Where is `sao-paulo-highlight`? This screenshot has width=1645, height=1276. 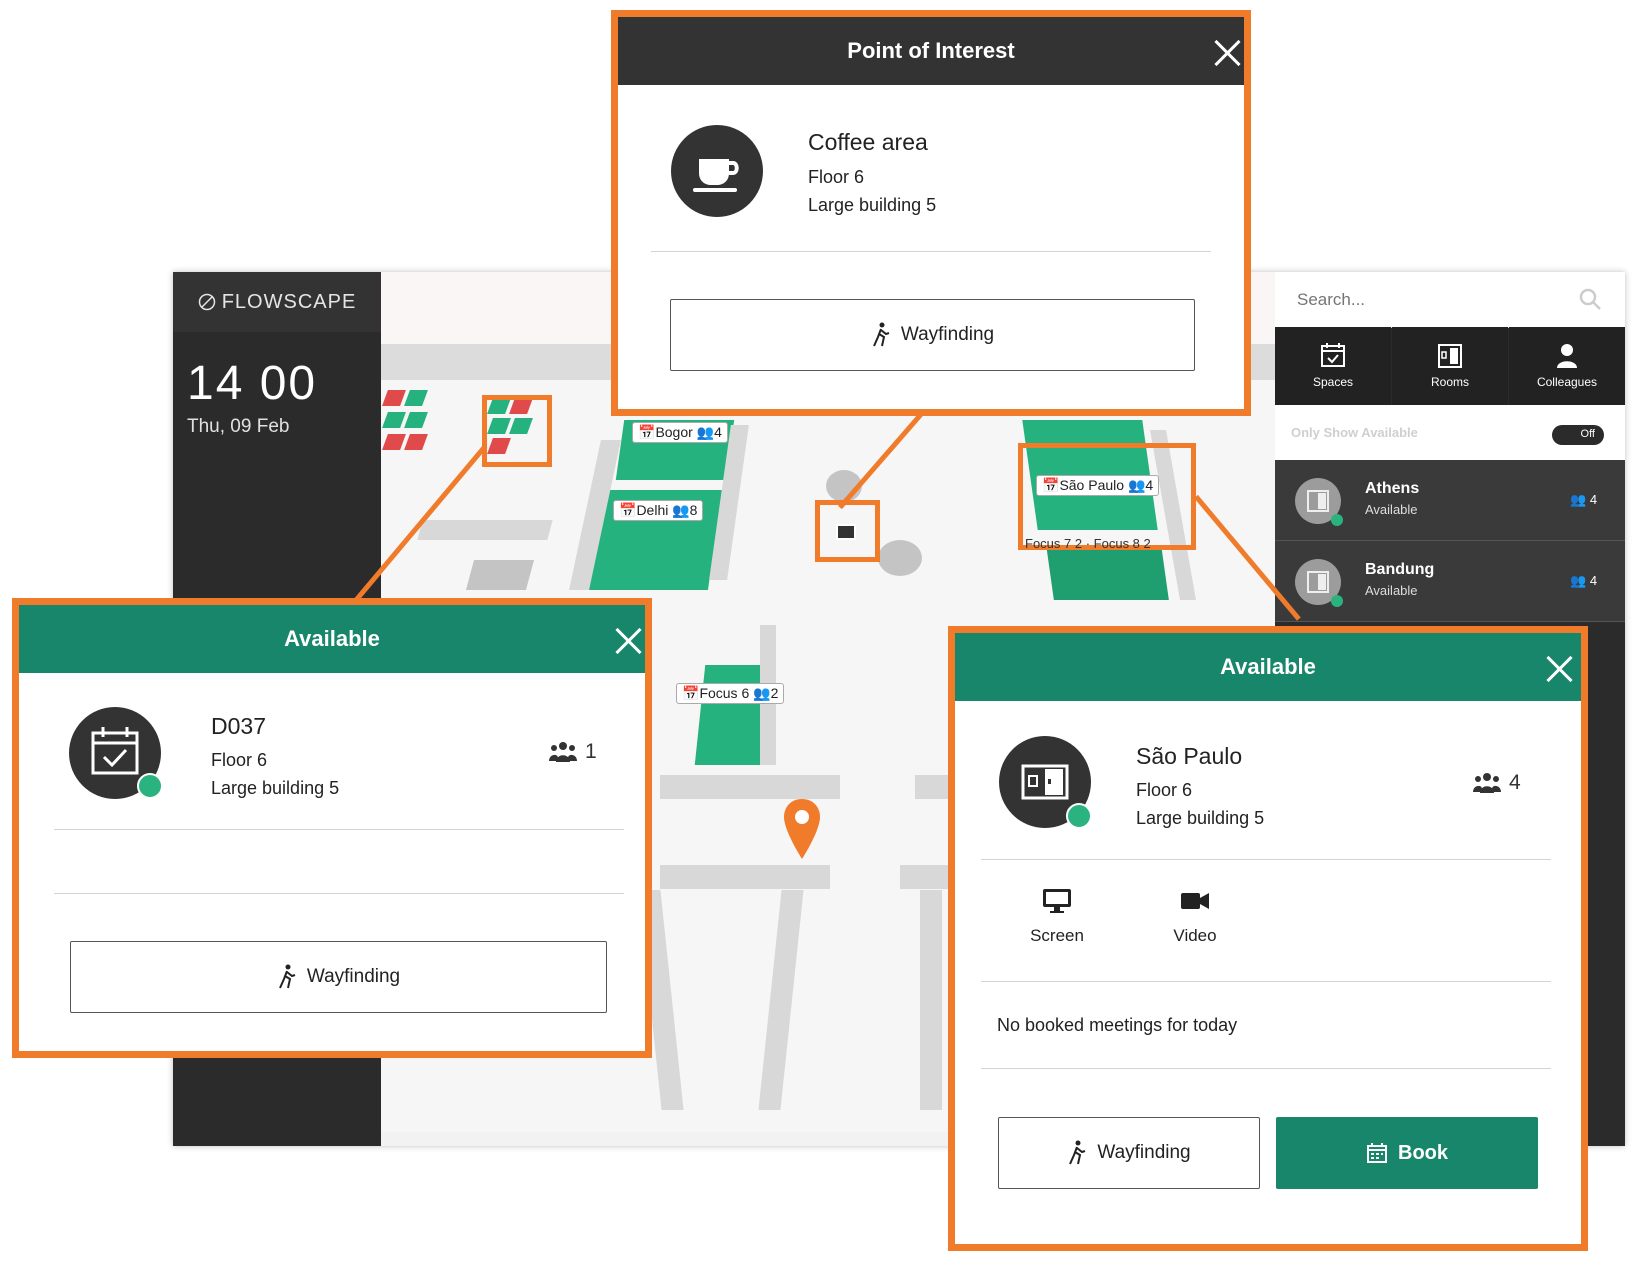 sao-paulo-highlight is located at coordinates (1107, 496).